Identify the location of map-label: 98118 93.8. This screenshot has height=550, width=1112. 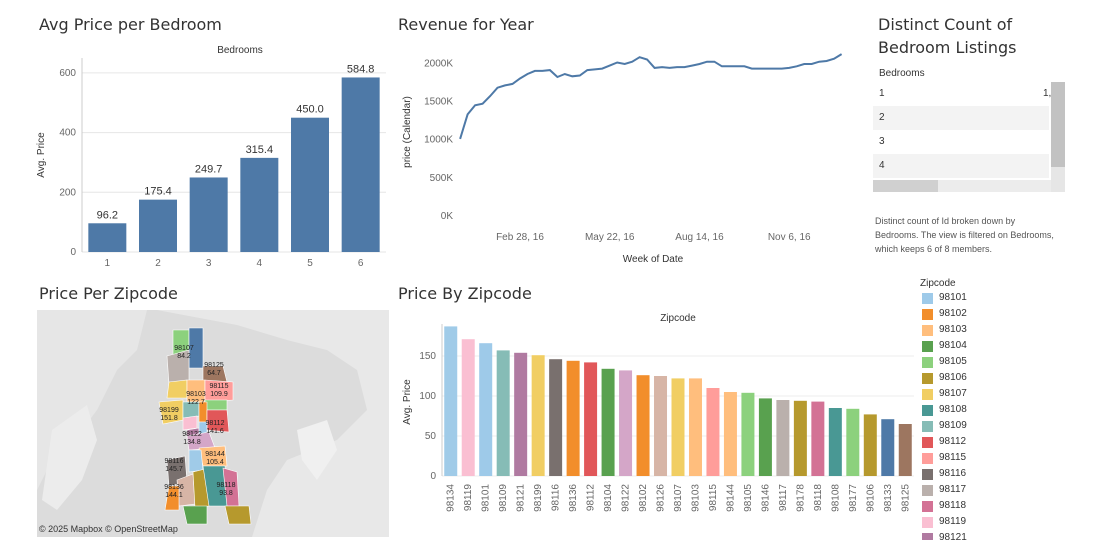
(226, 489).